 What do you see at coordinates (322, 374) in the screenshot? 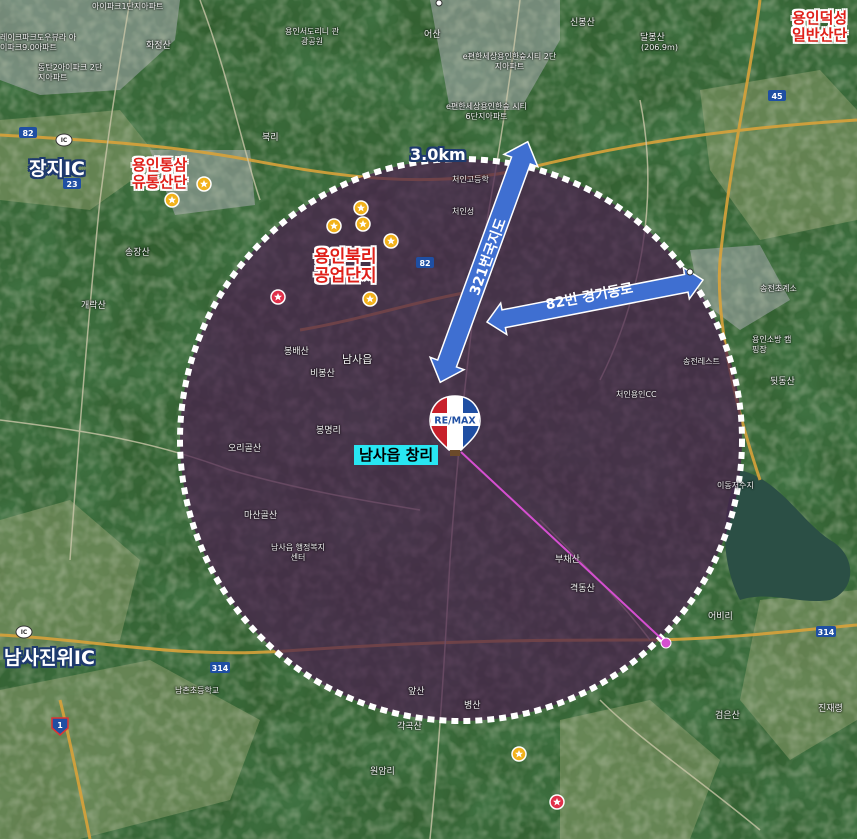
I see `place-bibongsan: 비봉산` at bounding box center [322, 374].